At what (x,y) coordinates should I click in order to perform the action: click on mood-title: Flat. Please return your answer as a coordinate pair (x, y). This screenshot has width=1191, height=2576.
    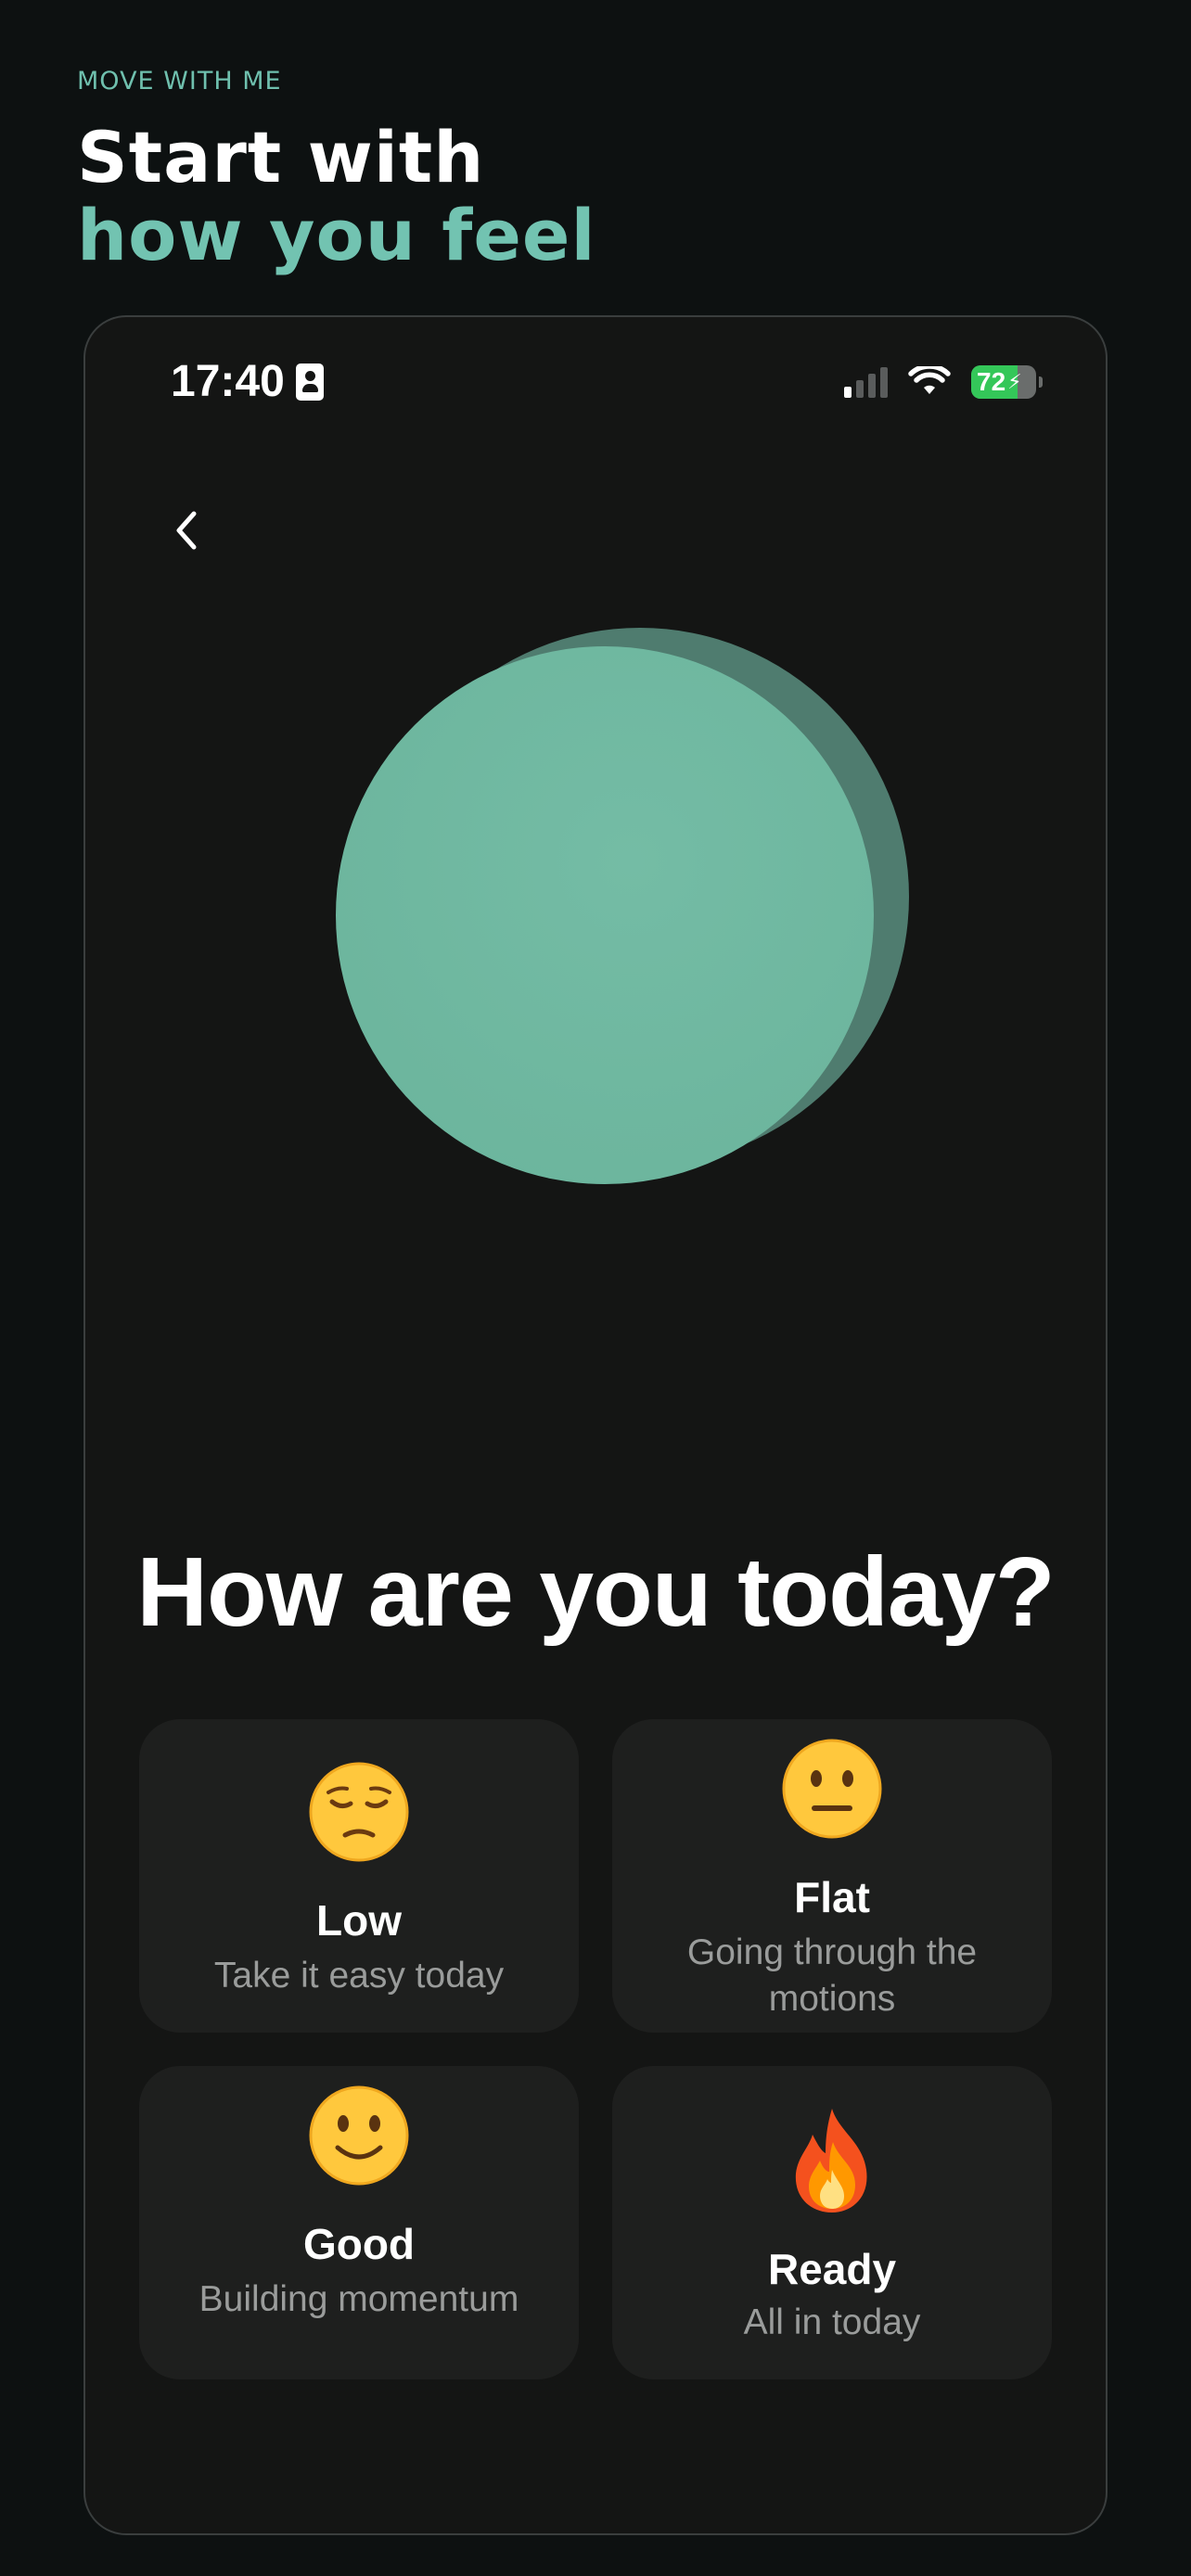
    Looking at the image, I should click on (832, 1897).